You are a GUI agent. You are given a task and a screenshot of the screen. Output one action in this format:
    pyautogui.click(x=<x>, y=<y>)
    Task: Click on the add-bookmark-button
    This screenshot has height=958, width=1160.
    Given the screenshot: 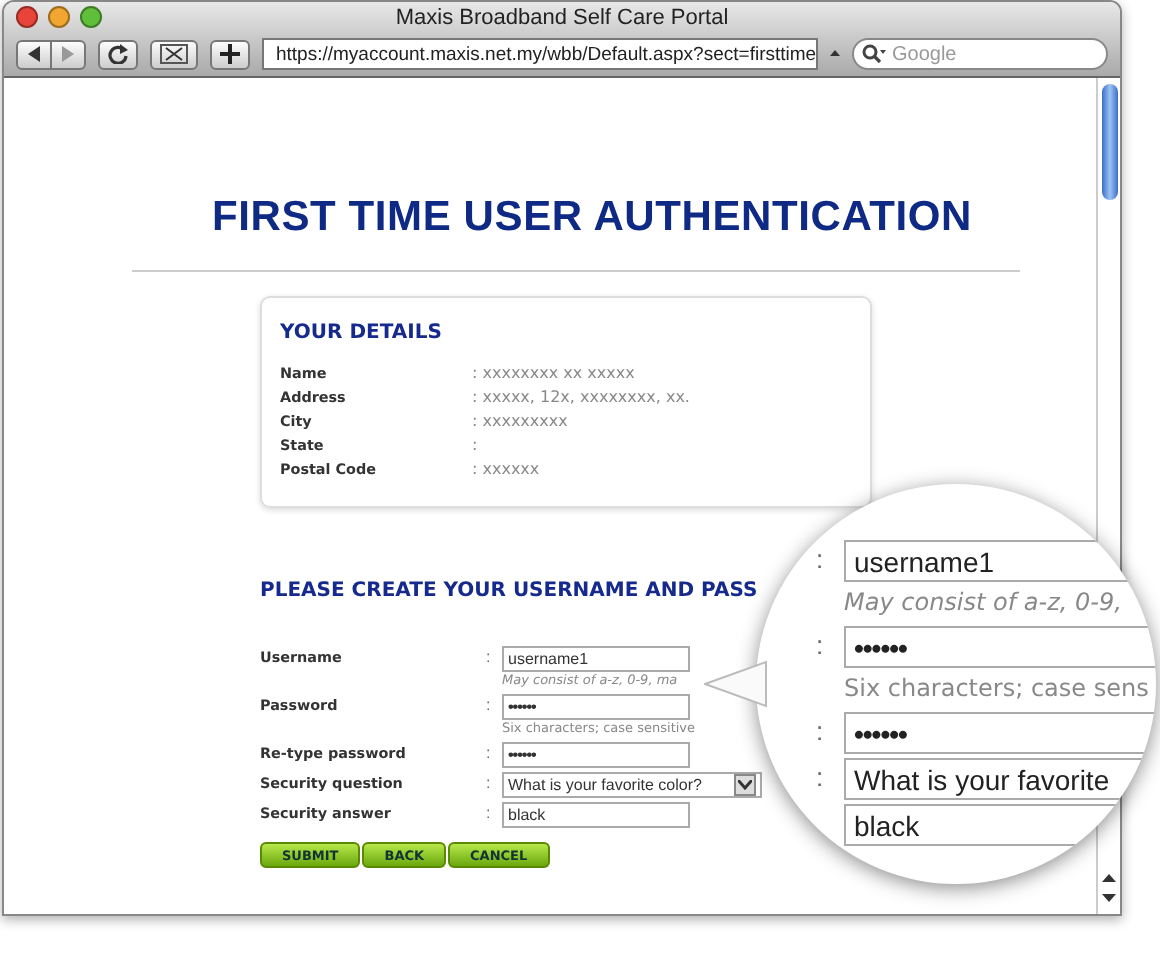 What is the action you would take?
    pyautogui.click(x=230, y=54)
    